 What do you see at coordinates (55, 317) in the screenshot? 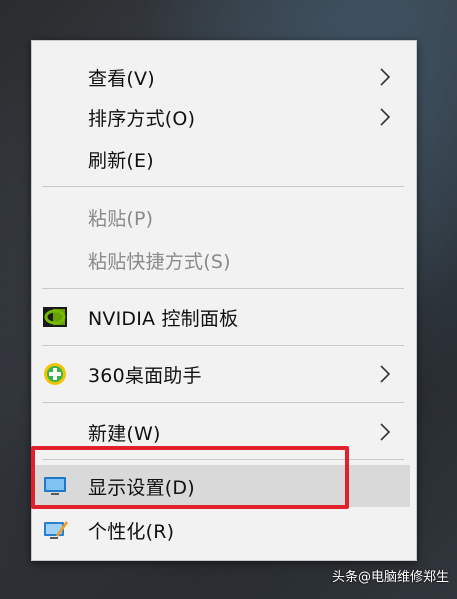
I see `nvidia-icon` at bounding box center [55, 317].